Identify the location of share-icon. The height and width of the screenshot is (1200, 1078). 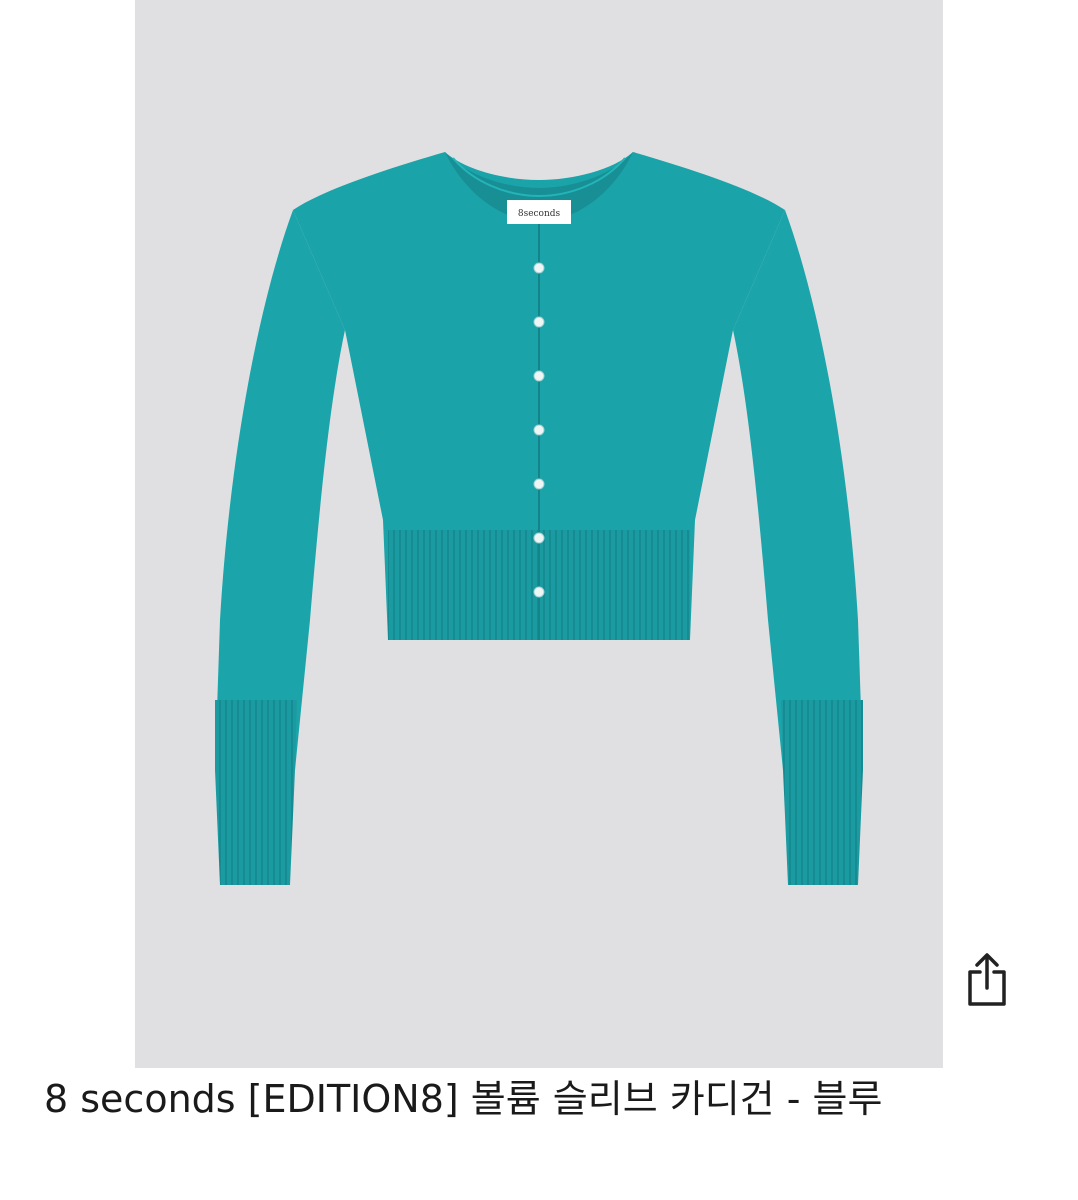
(987, 979).